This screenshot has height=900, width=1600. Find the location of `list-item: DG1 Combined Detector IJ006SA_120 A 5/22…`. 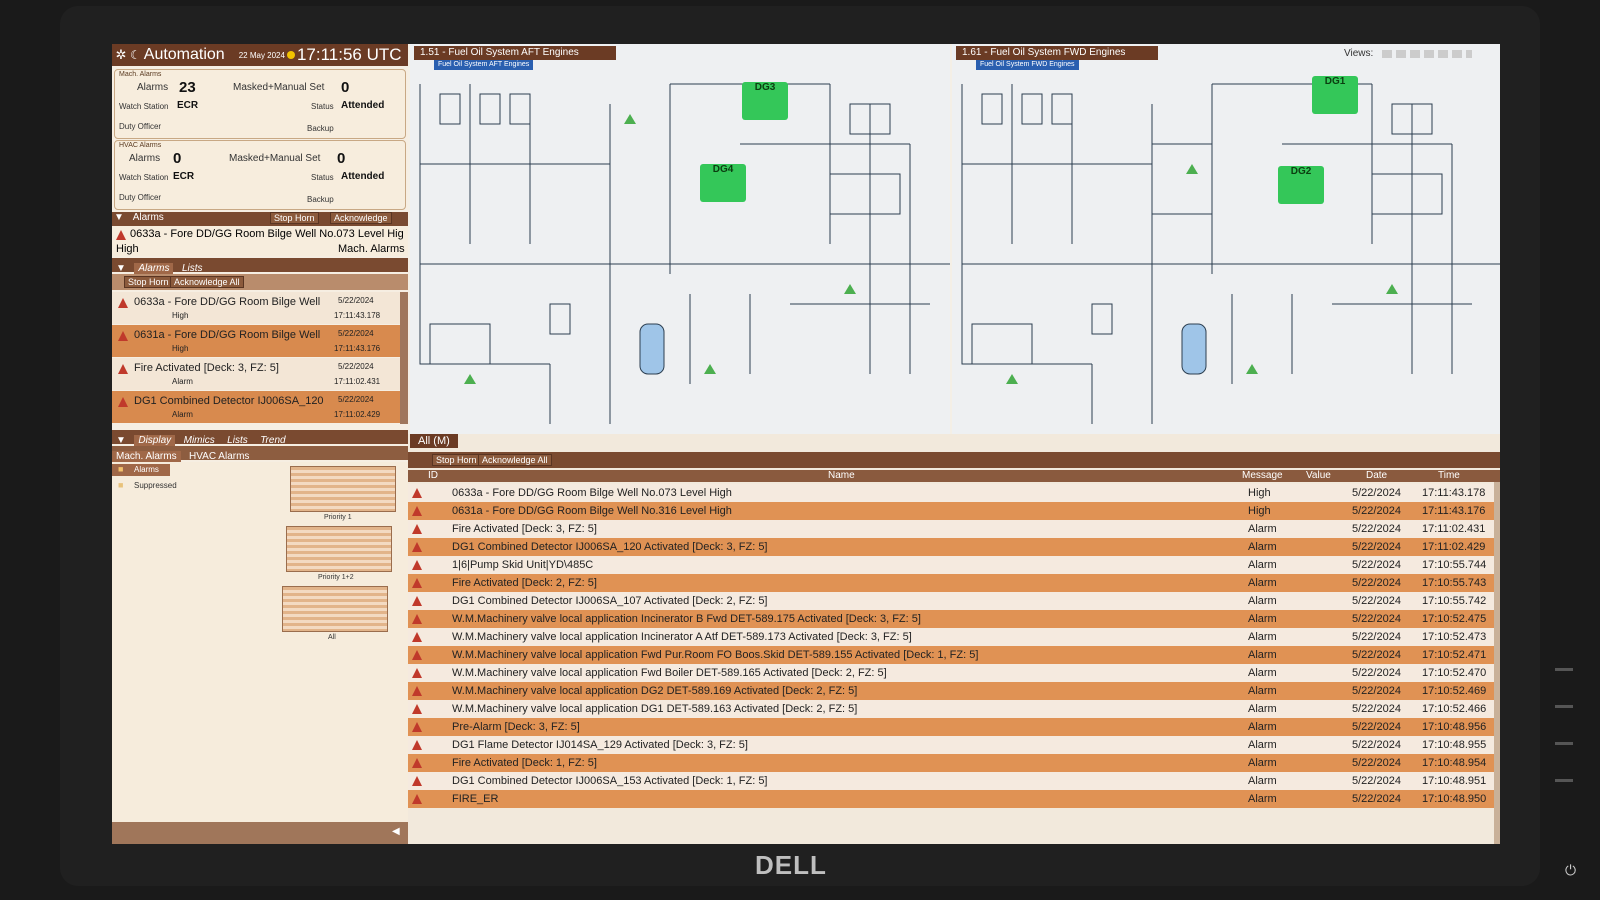

list-item: DG1 Combined Detector IJ006SA_120 A 5/22… is located at coordinates (256, 407).